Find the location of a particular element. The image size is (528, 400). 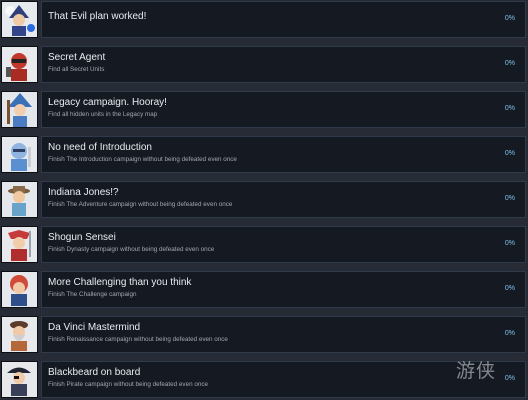

red-samurai-icon is located at coordinates (19, 244).